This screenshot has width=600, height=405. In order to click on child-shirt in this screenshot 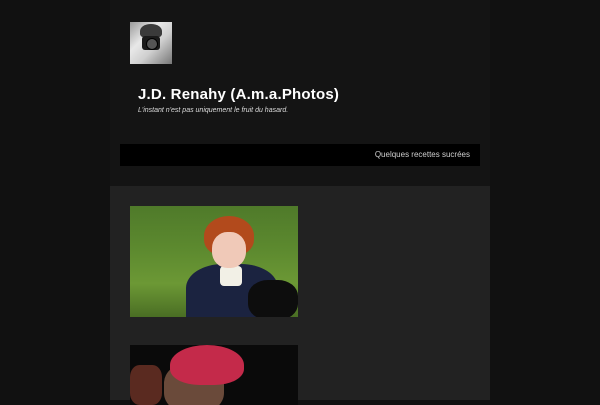, I will do `click(231, 276)`.